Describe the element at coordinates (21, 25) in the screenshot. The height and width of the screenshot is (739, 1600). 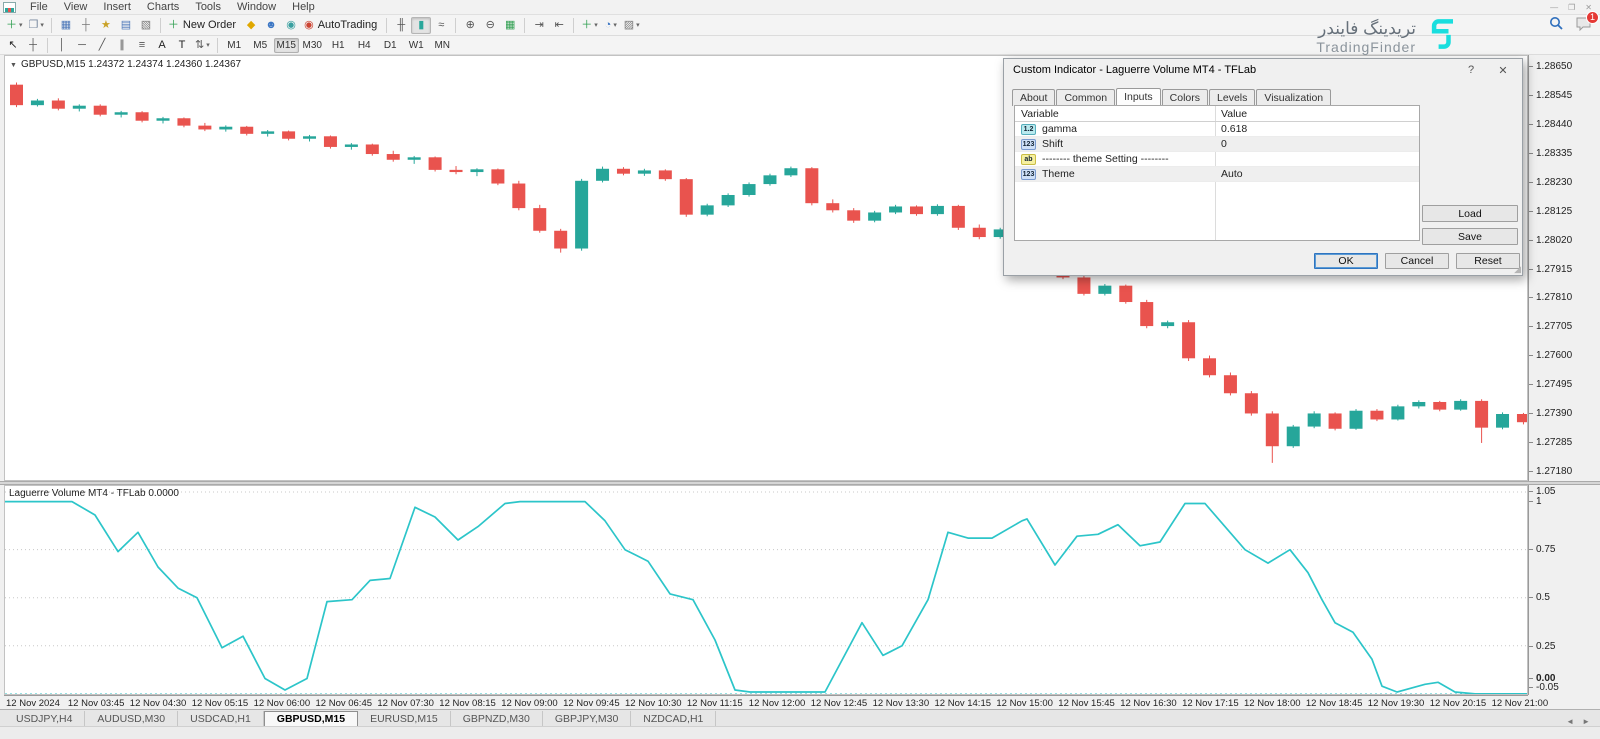
I see `chevron-down-icon: ▾` at that location.